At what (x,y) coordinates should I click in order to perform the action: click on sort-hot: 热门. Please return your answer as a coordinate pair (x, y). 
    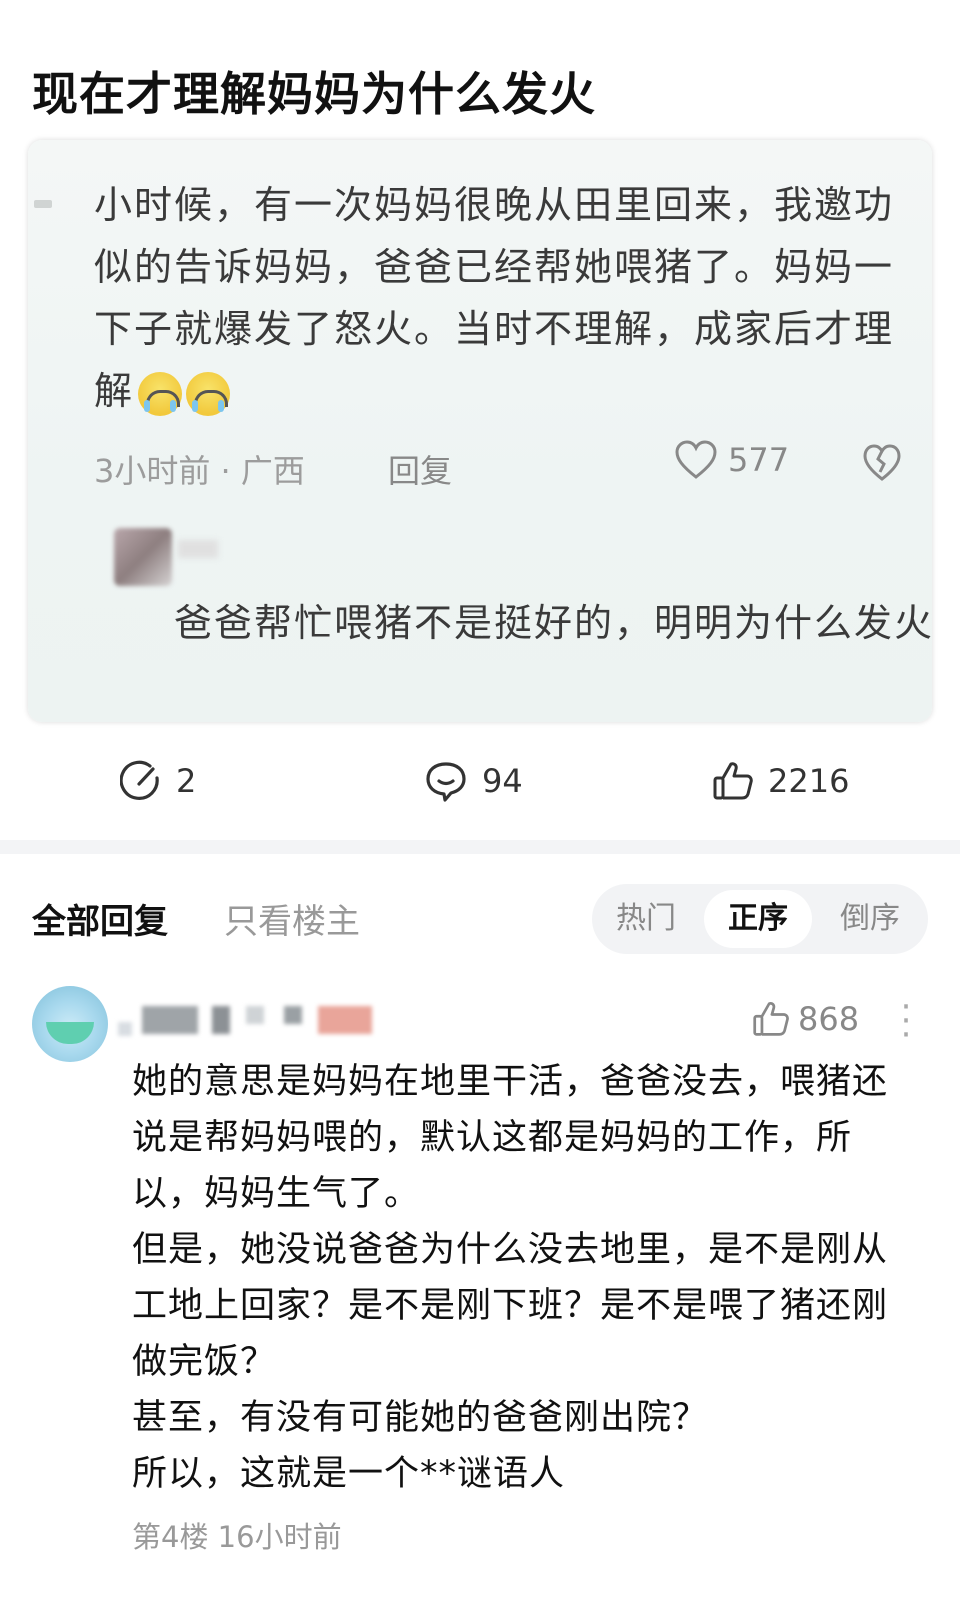
    Looking at the image, I should click on (646, 919).